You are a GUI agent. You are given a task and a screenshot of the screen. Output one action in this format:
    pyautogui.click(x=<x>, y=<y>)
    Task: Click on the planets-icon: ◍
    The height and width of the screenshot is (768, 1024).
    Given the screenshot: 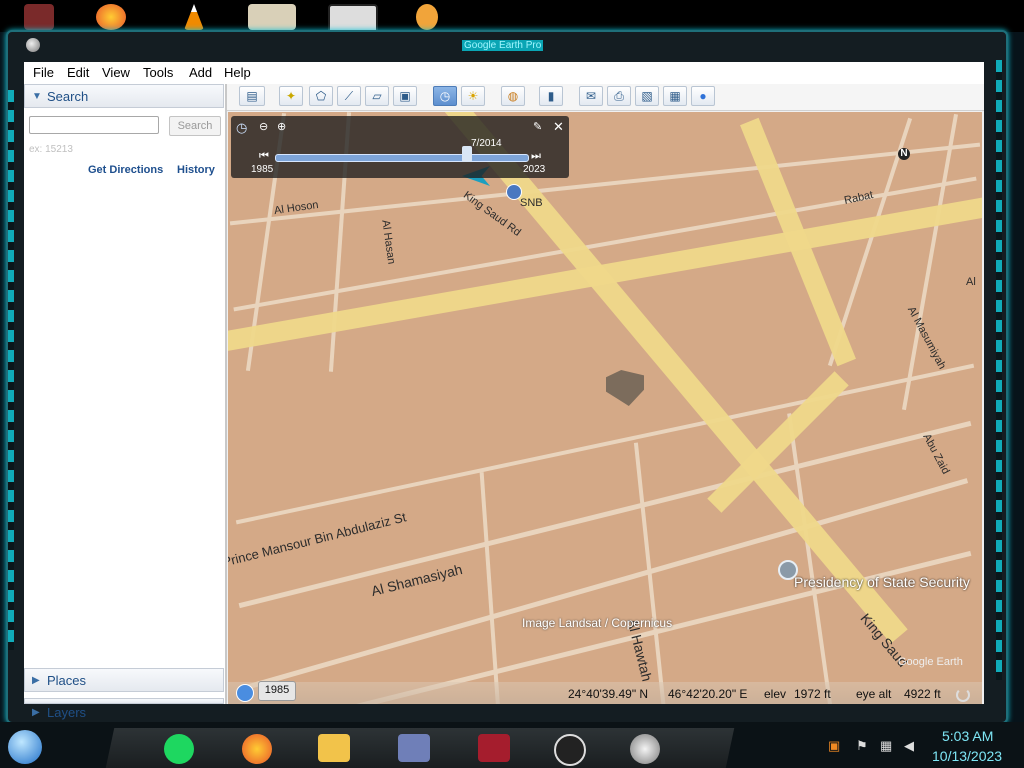 What is the action you would take?
    pyautogui.click(x=513, y=96)
    